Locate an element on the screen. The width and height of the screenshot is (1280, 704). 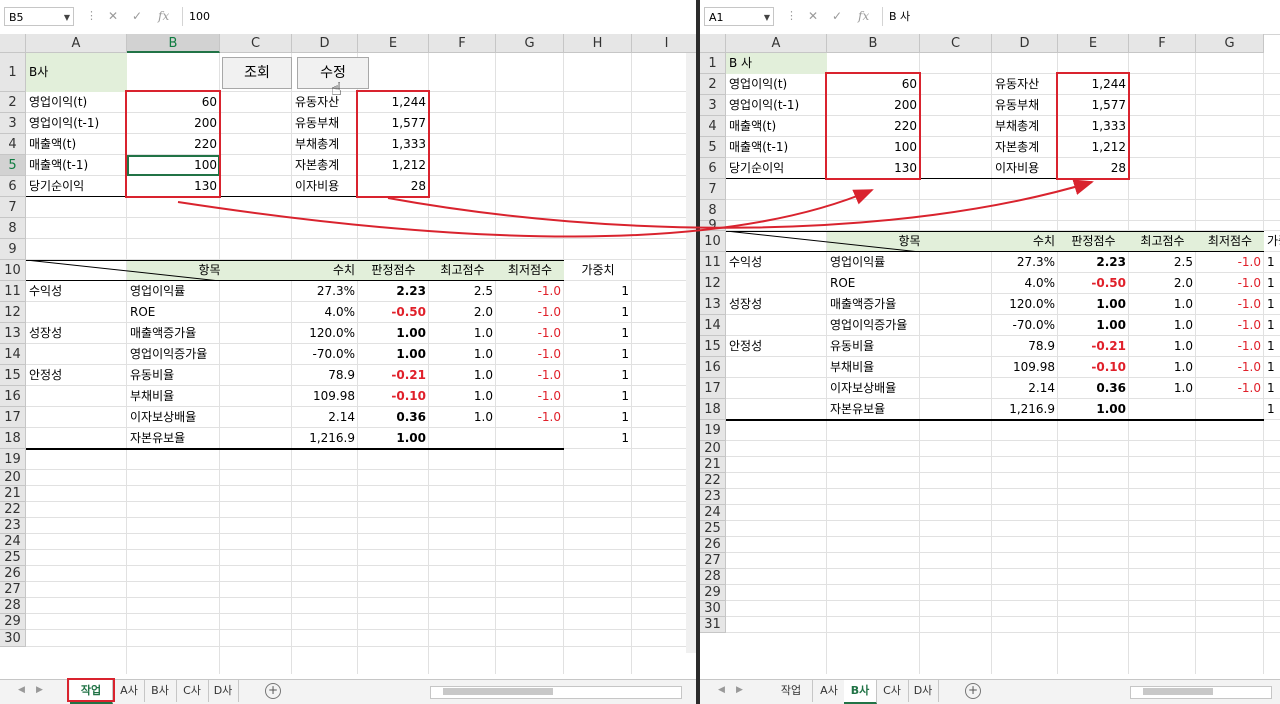
arrow-inputs-b is located at coordinates (525, 213).